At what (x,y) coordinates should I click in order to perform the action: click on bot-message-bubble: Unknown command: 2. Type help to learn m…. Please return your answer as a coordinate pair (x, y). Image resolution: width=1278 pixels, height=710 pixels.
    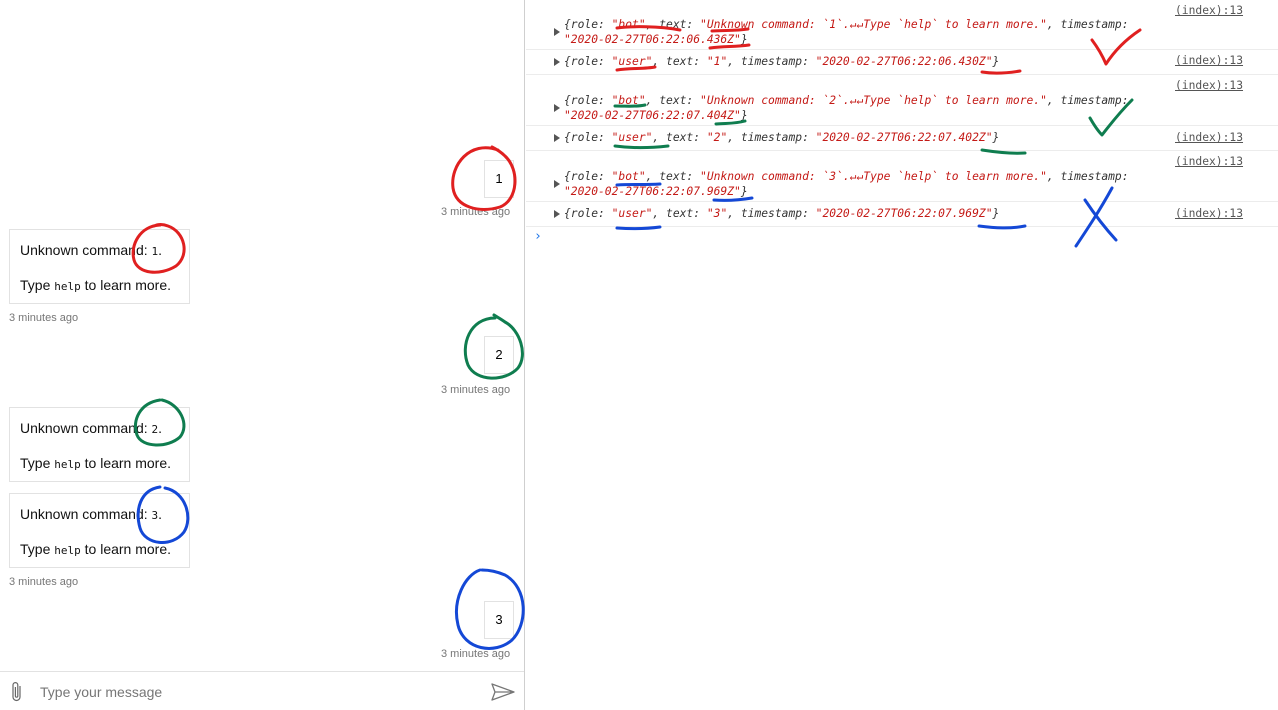
    Looking at the image, I should click on (99, 444).